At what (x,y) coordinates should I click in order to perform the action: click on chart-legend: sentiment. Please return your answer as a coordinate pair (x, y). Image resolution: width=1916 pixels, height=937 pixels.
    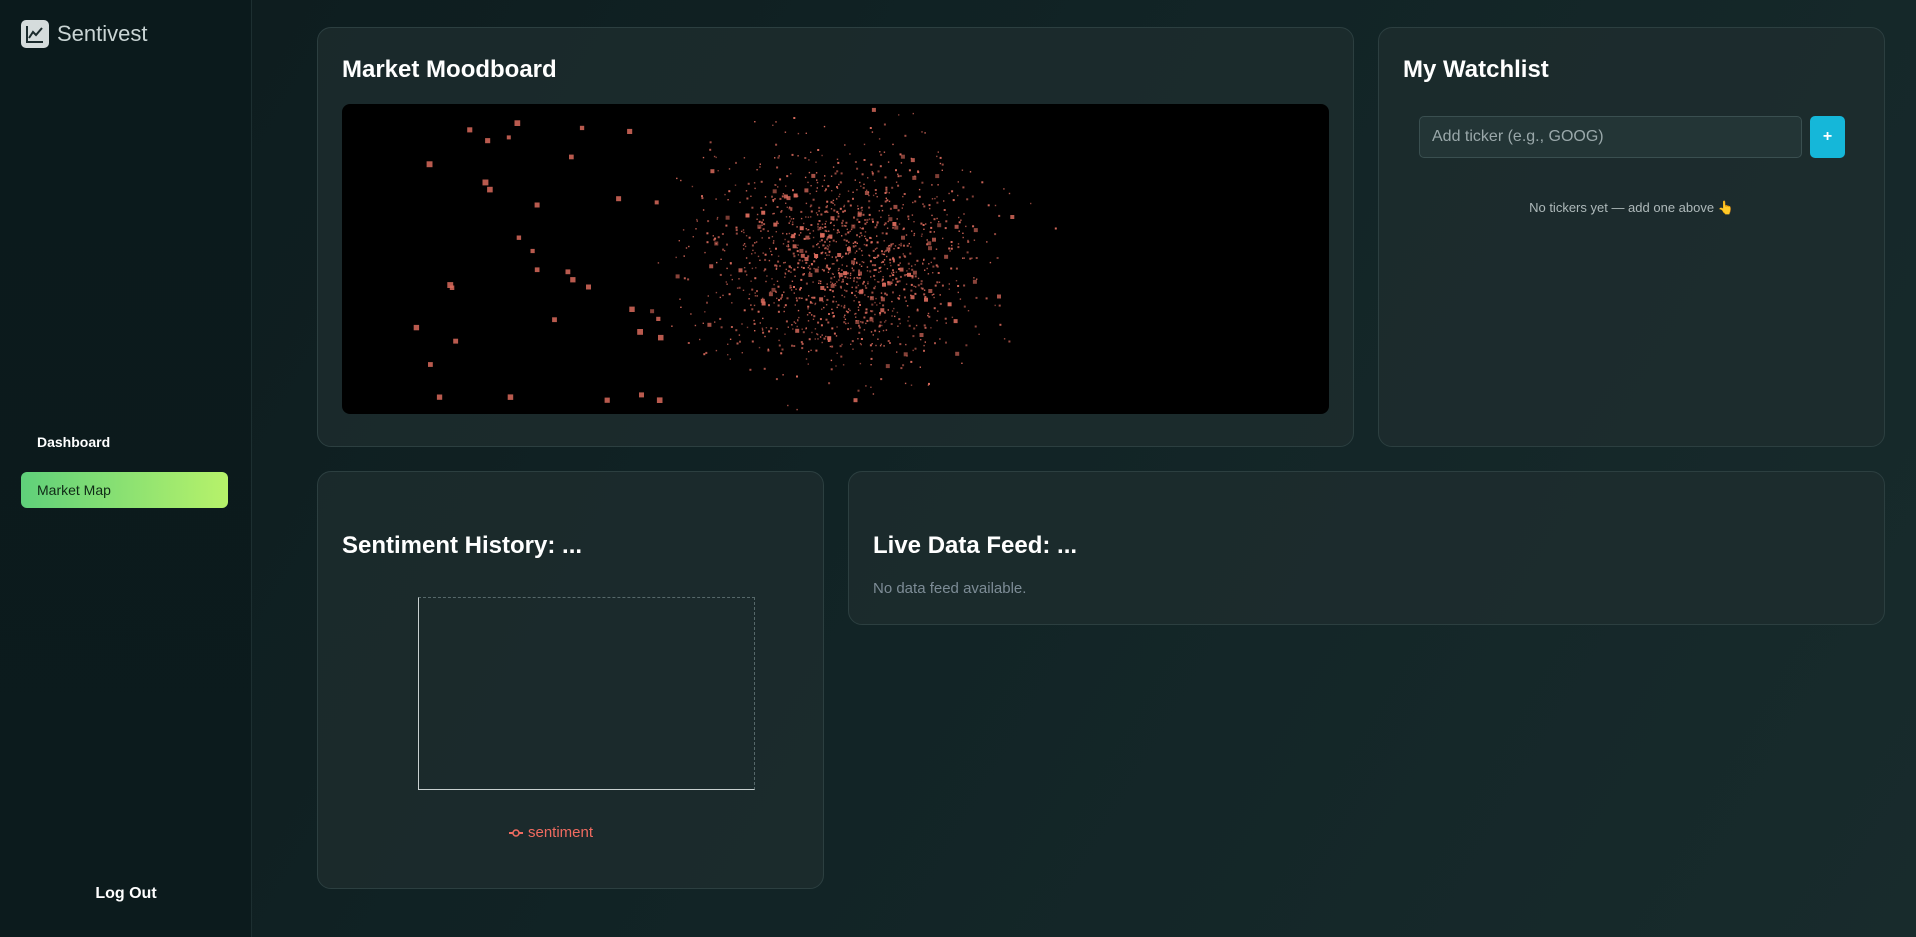
    Looking at the image, I should click on (550, 832).